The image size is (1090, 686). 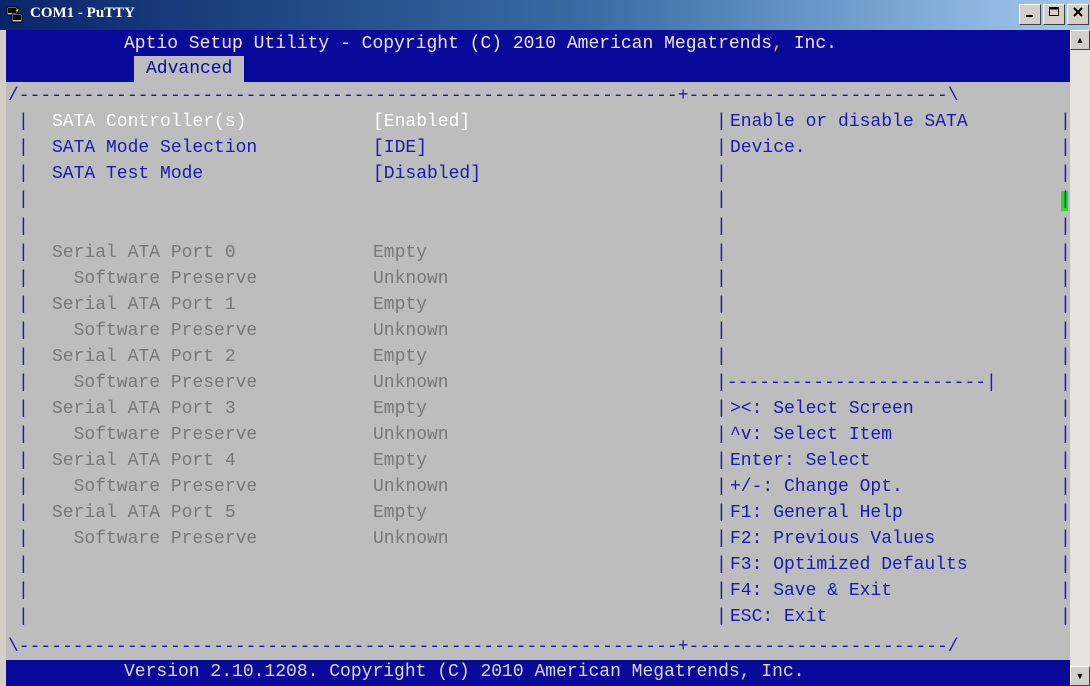 I want to click on maximize-button, so click(x=1054, y=14).